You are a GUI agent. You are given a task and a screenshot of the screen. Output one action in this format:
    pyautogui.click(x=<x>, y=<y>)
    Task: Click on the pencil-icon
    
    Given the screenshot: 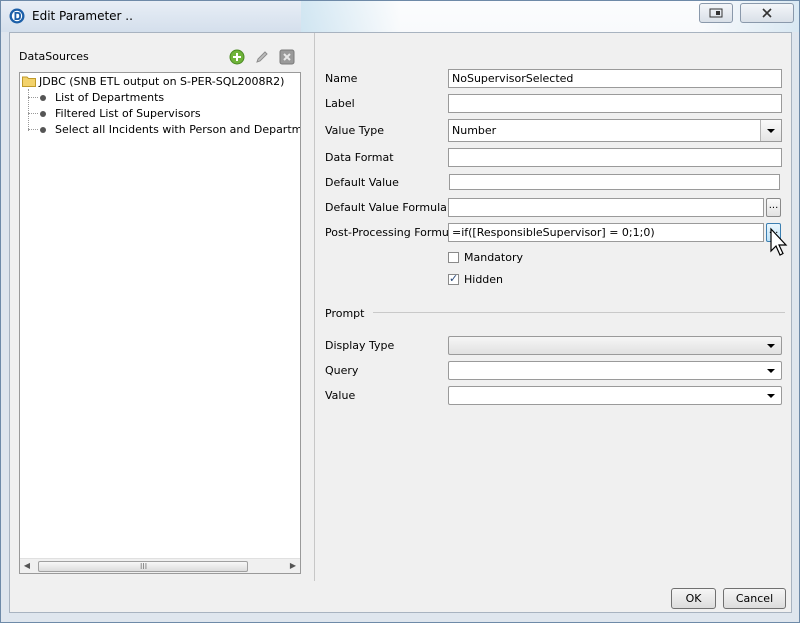 What is the action you would take?
    pyautogui.click(x=262, y=57)
    